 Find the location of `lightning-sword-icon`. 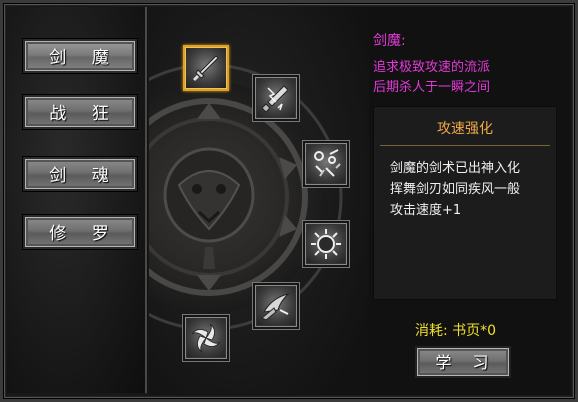

lightning-sword-icon is located at coordinates (275, 99).